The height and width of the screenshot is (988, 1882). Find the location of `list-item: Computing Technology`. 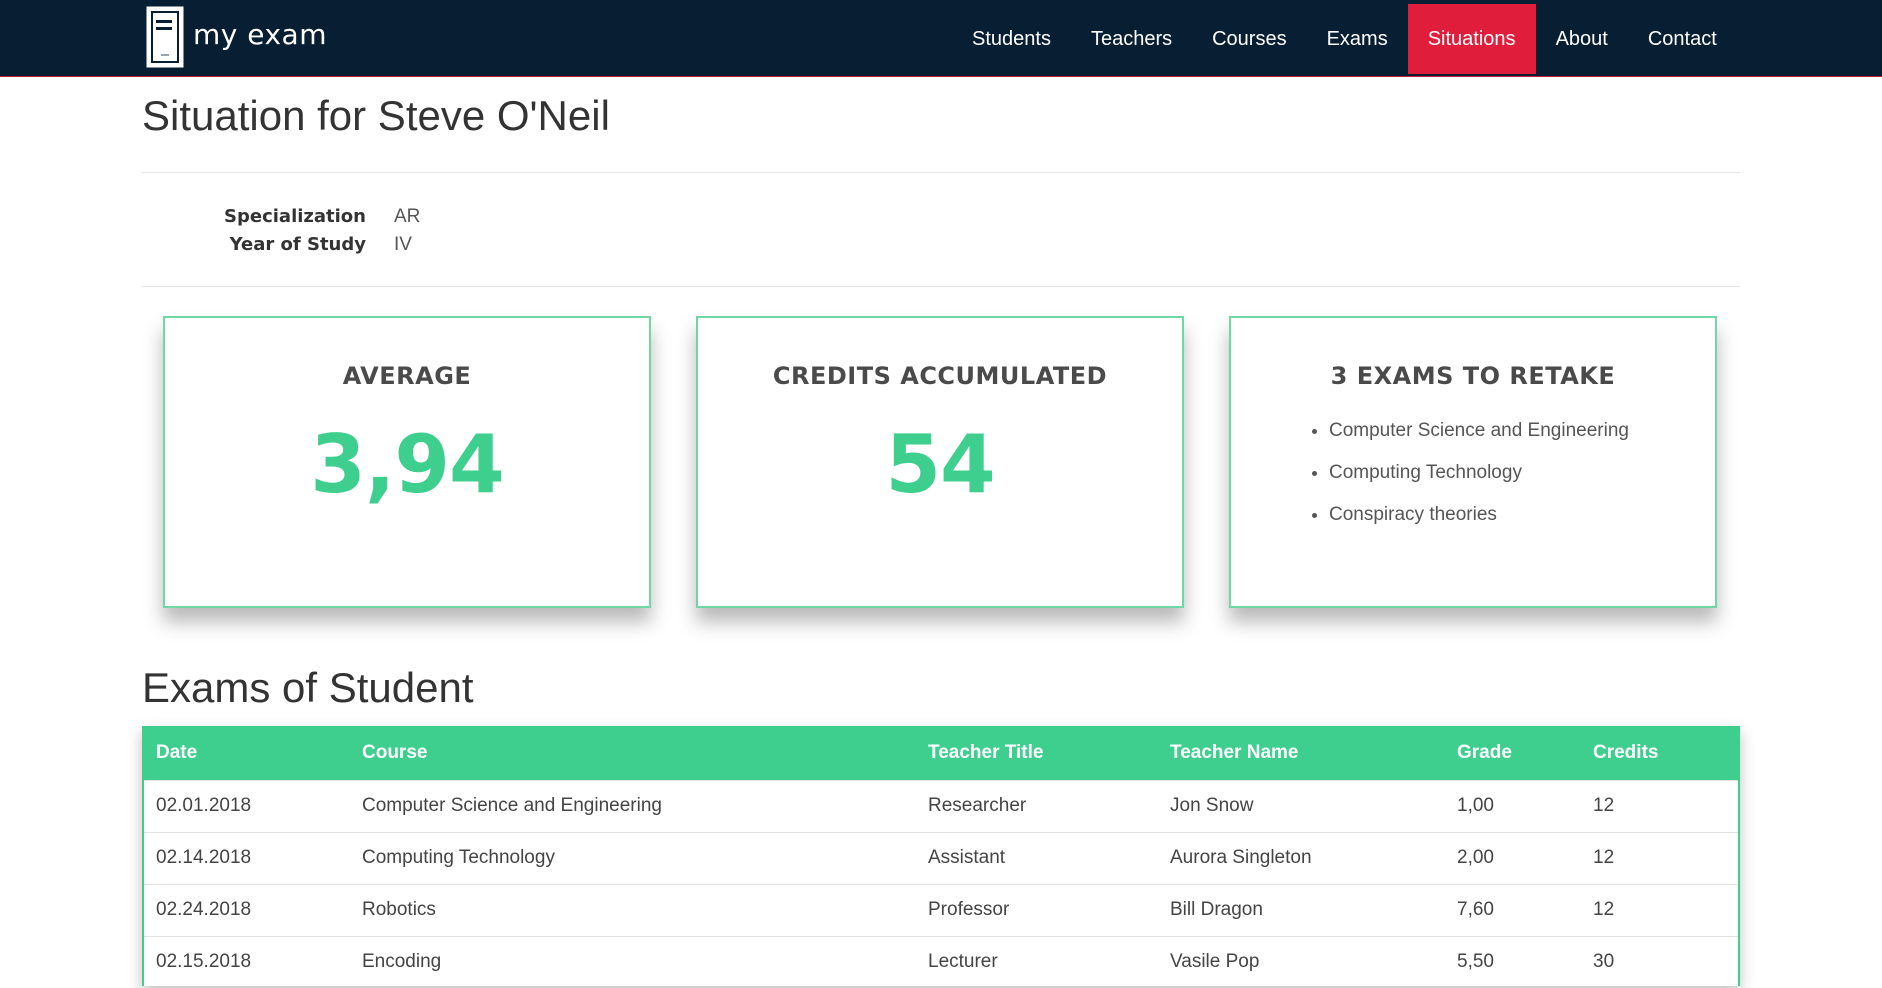

list-item: Computing Technology is located at coordinates (1479, 473).